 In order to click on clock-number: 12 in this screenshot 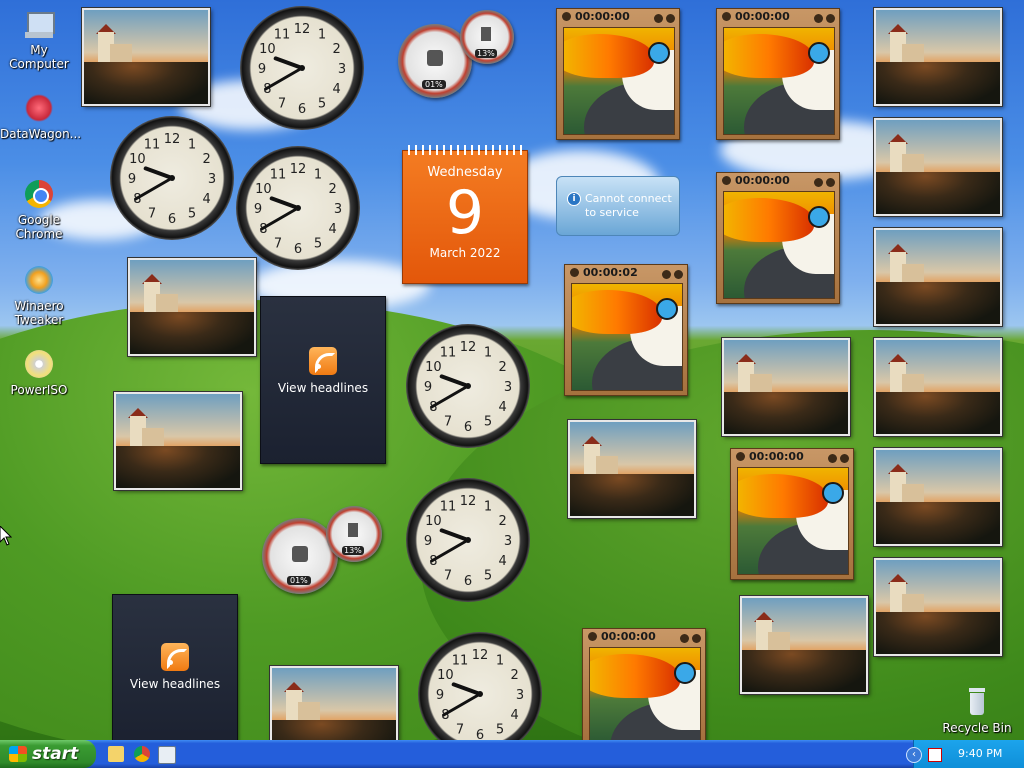, I will do `click(298, 169)`.